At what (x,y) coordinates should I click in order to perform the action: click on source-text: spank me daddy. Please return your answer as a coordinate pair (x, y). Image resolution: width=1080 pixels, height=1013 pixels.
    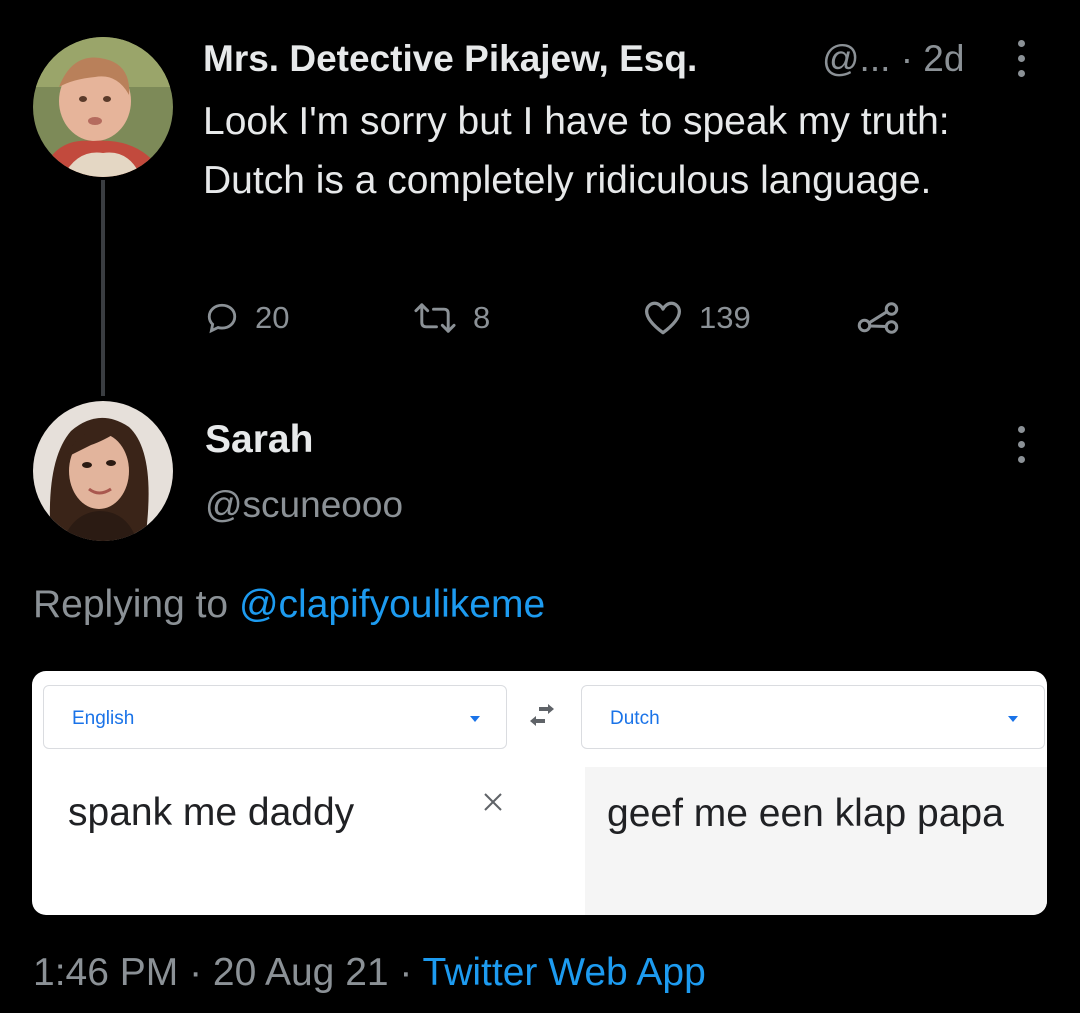
    Looking at the image, I should click on (211, 812).